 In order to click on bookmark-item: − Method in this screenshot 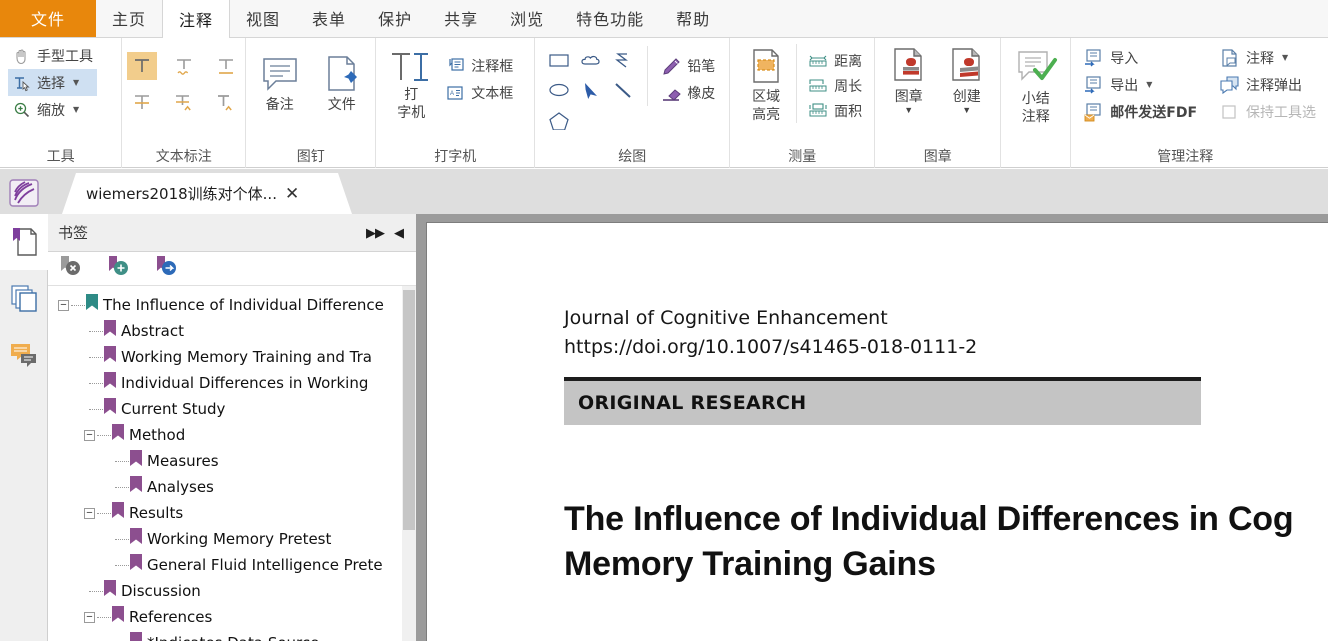, I will do `click(232, 435)`.